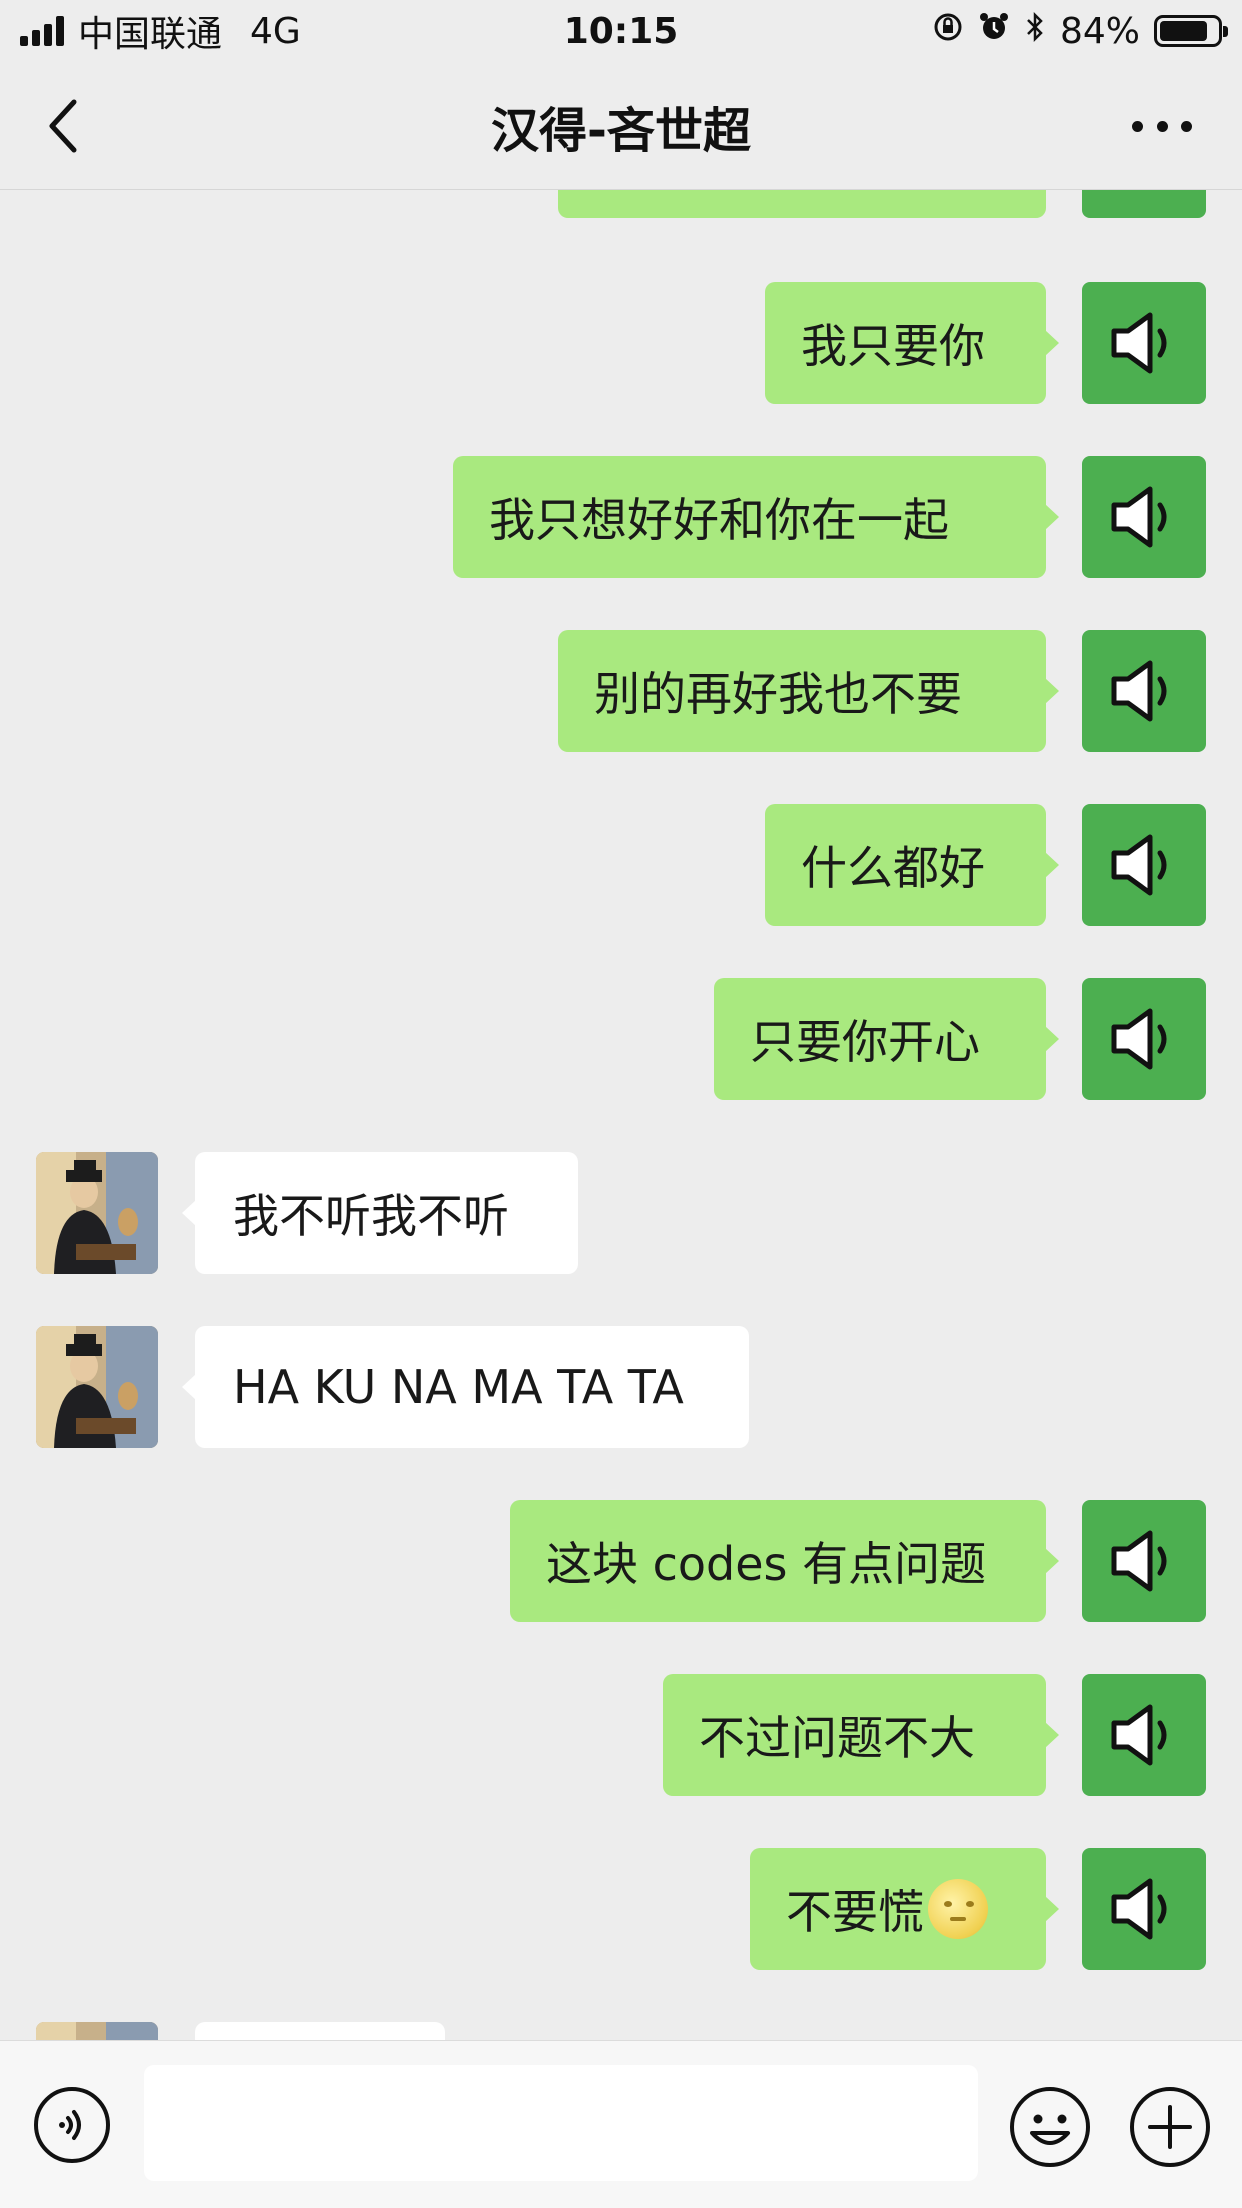 Image resolution: width=1242 pixels, height=2208 pixels. I want to click on message-bubble-theirs: 我不听我不听, so click(380, 1213).